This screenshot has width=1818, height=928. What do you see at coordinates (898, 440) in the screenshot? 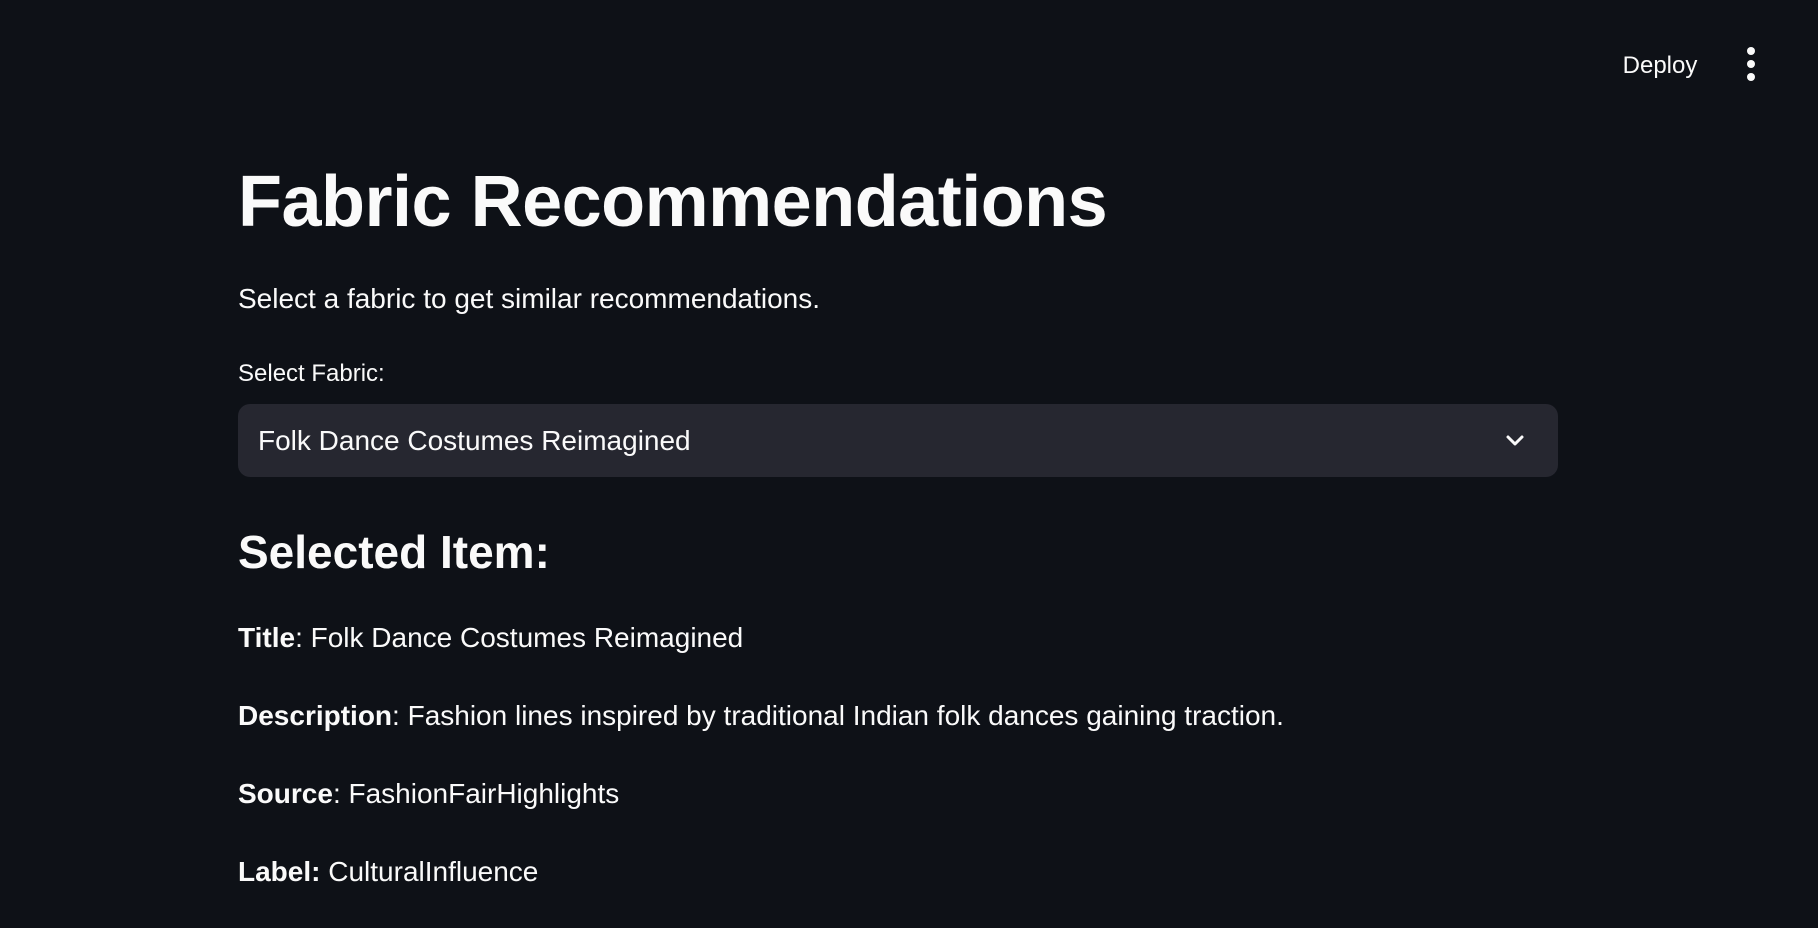
I see `fabric-select: Folk Dance Costumes Reimagined` at bounding box center [898, 440].